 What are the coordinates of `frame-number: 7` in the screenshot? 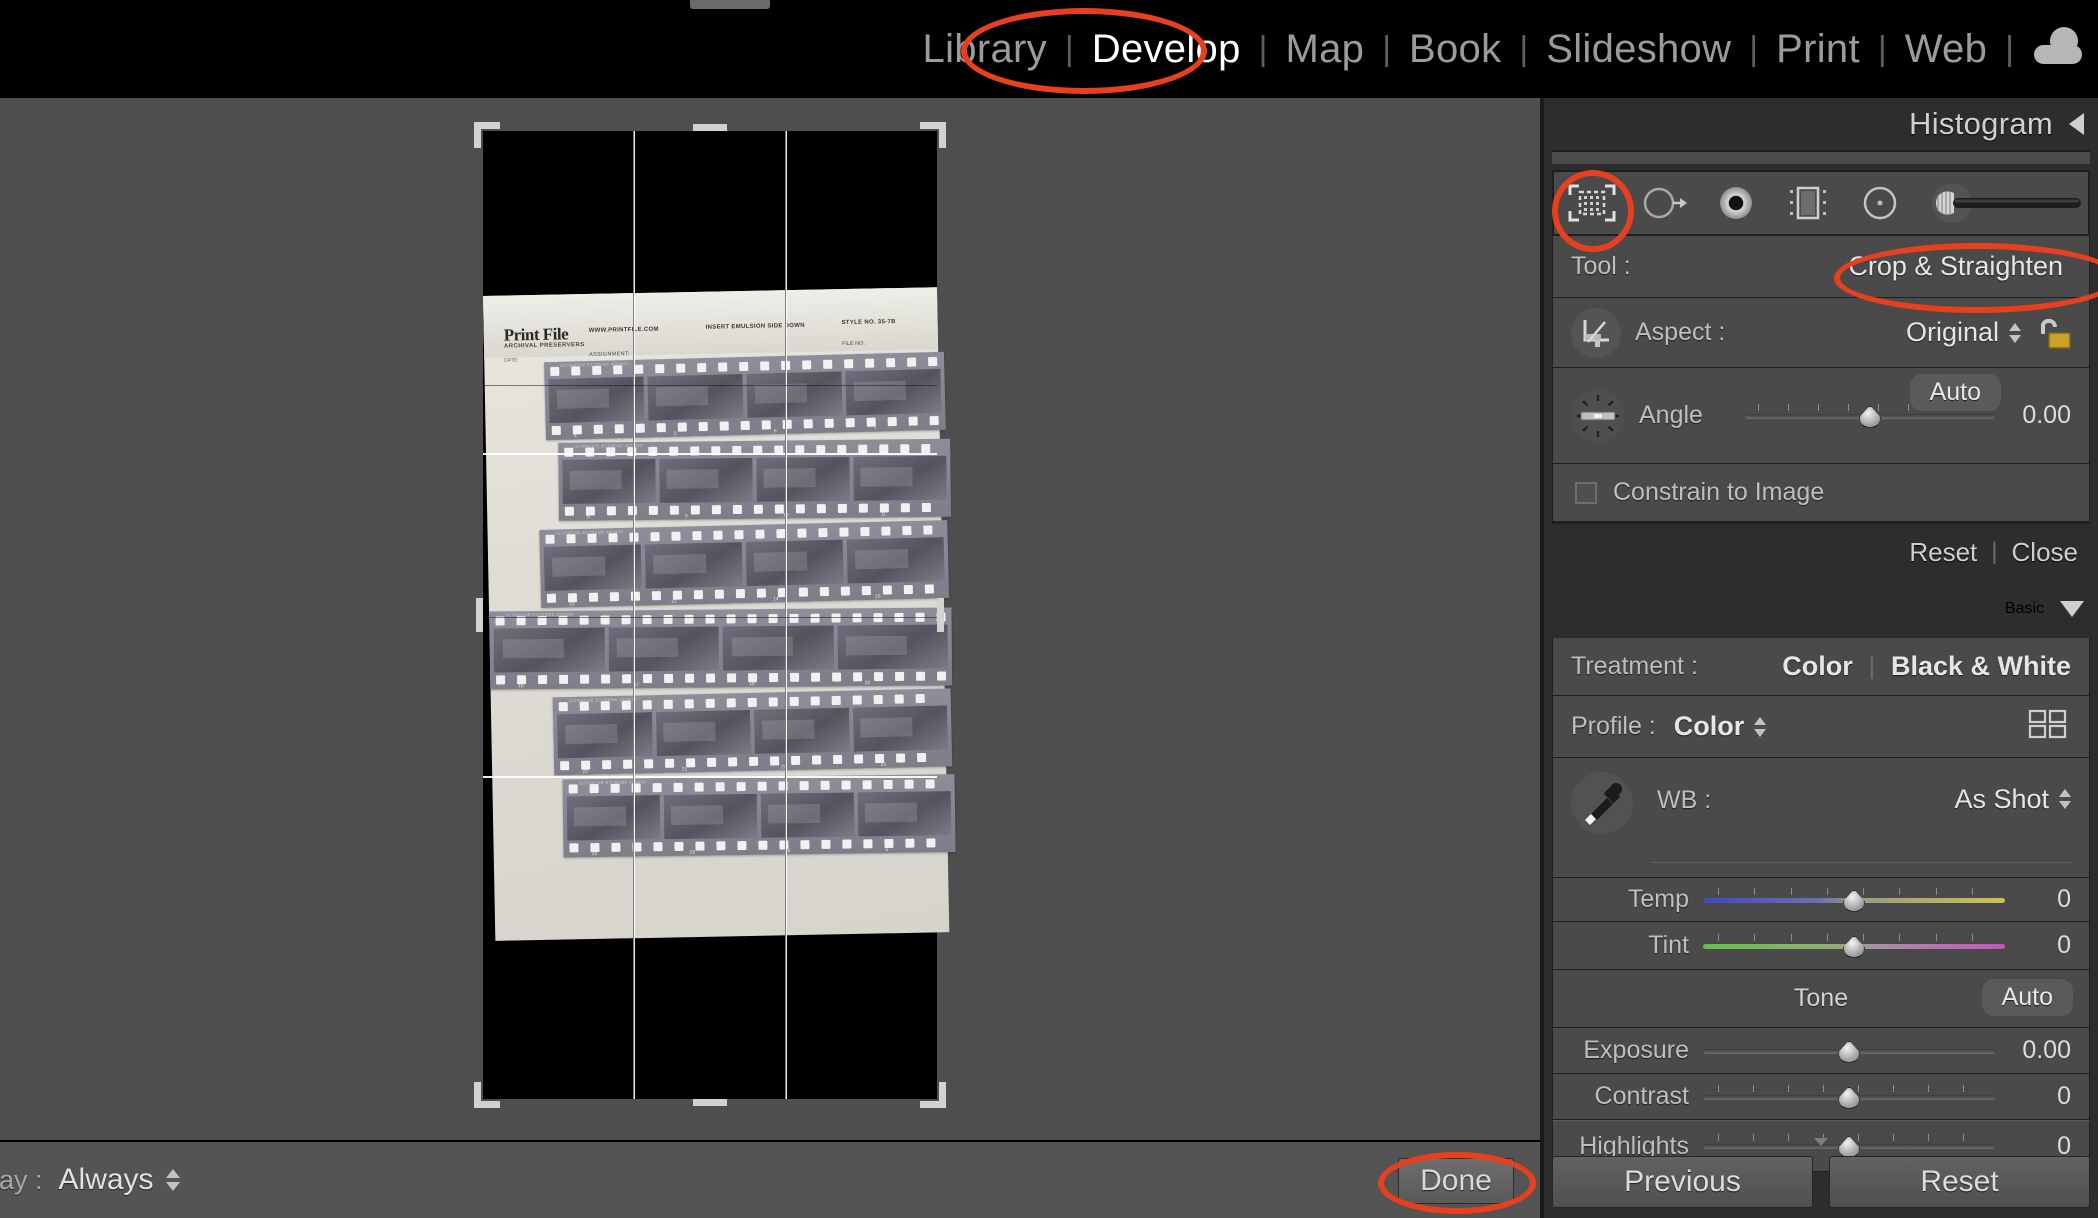 It's located at (875, 428).